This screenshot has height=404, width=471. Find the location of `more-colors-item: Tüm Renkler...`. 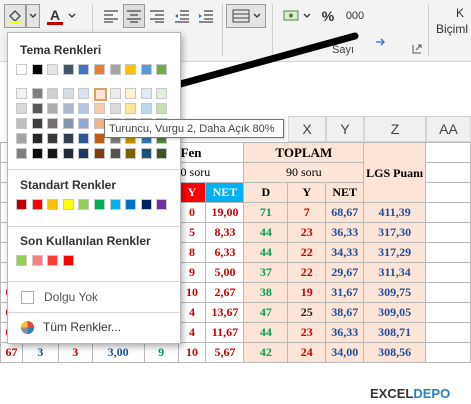

more-colors-item: Tüm Renkler... is located at coordinates (94, 327).